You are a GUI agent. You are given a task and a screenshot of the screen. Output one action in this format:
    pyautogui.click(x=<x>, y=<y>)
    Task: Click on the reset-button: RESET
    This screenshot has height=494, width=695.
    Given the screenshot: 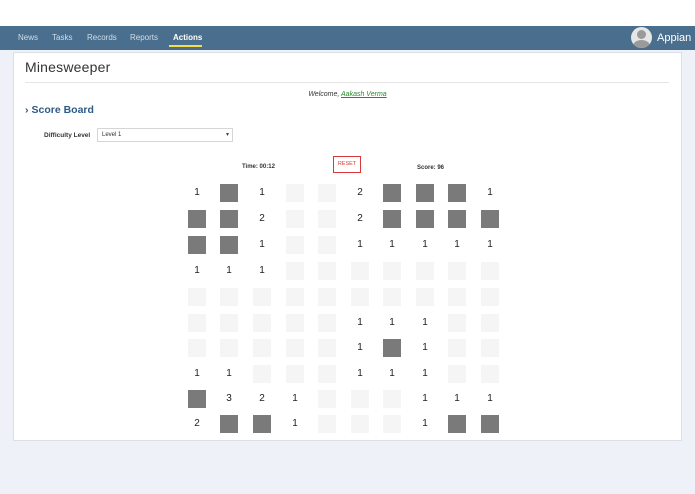 What is the action you would take?
    pyautogui.click(x=347, y=164)
    